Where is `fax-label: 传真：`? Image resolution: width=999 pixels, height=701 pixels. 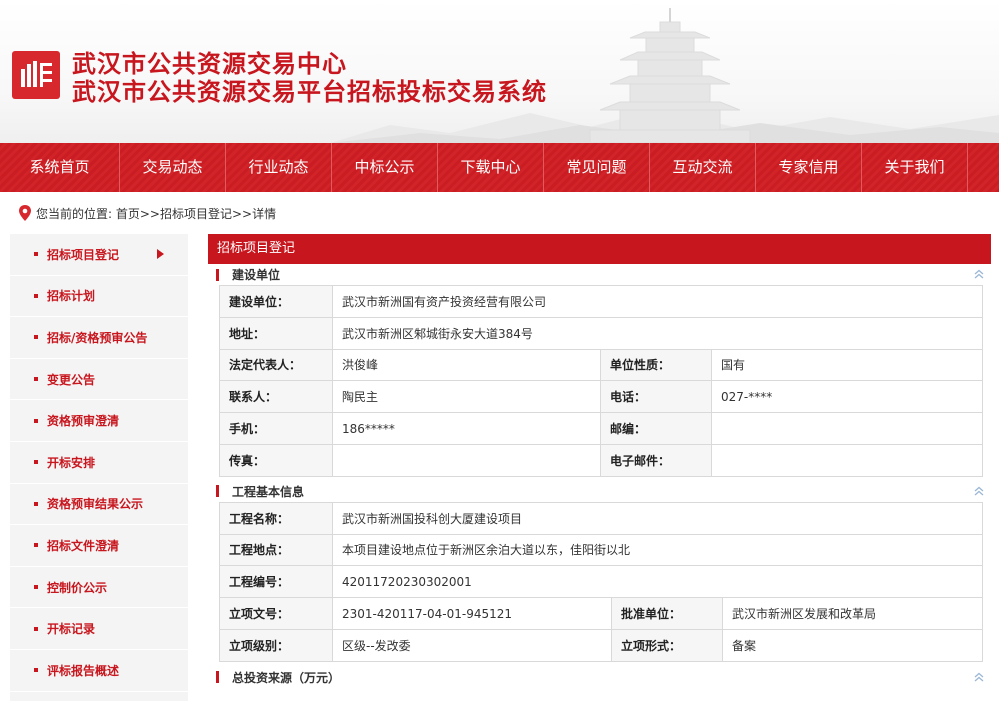 fax-label: 传真： is located at coordinates (276, 460).